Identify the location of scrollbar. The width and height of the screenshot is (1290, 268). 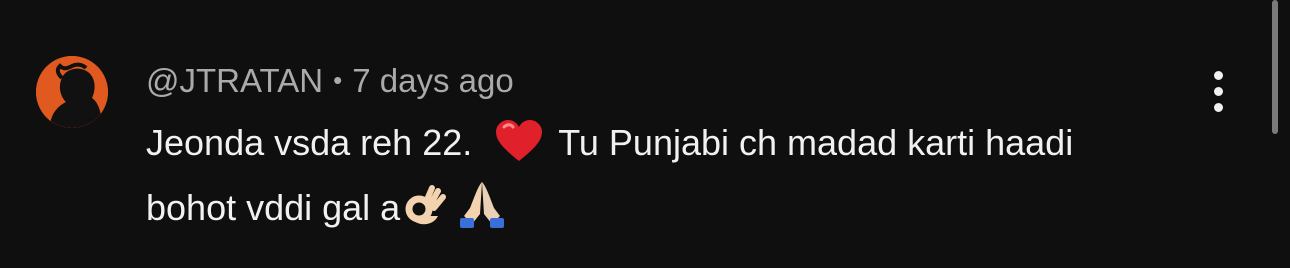
(1275, 67).